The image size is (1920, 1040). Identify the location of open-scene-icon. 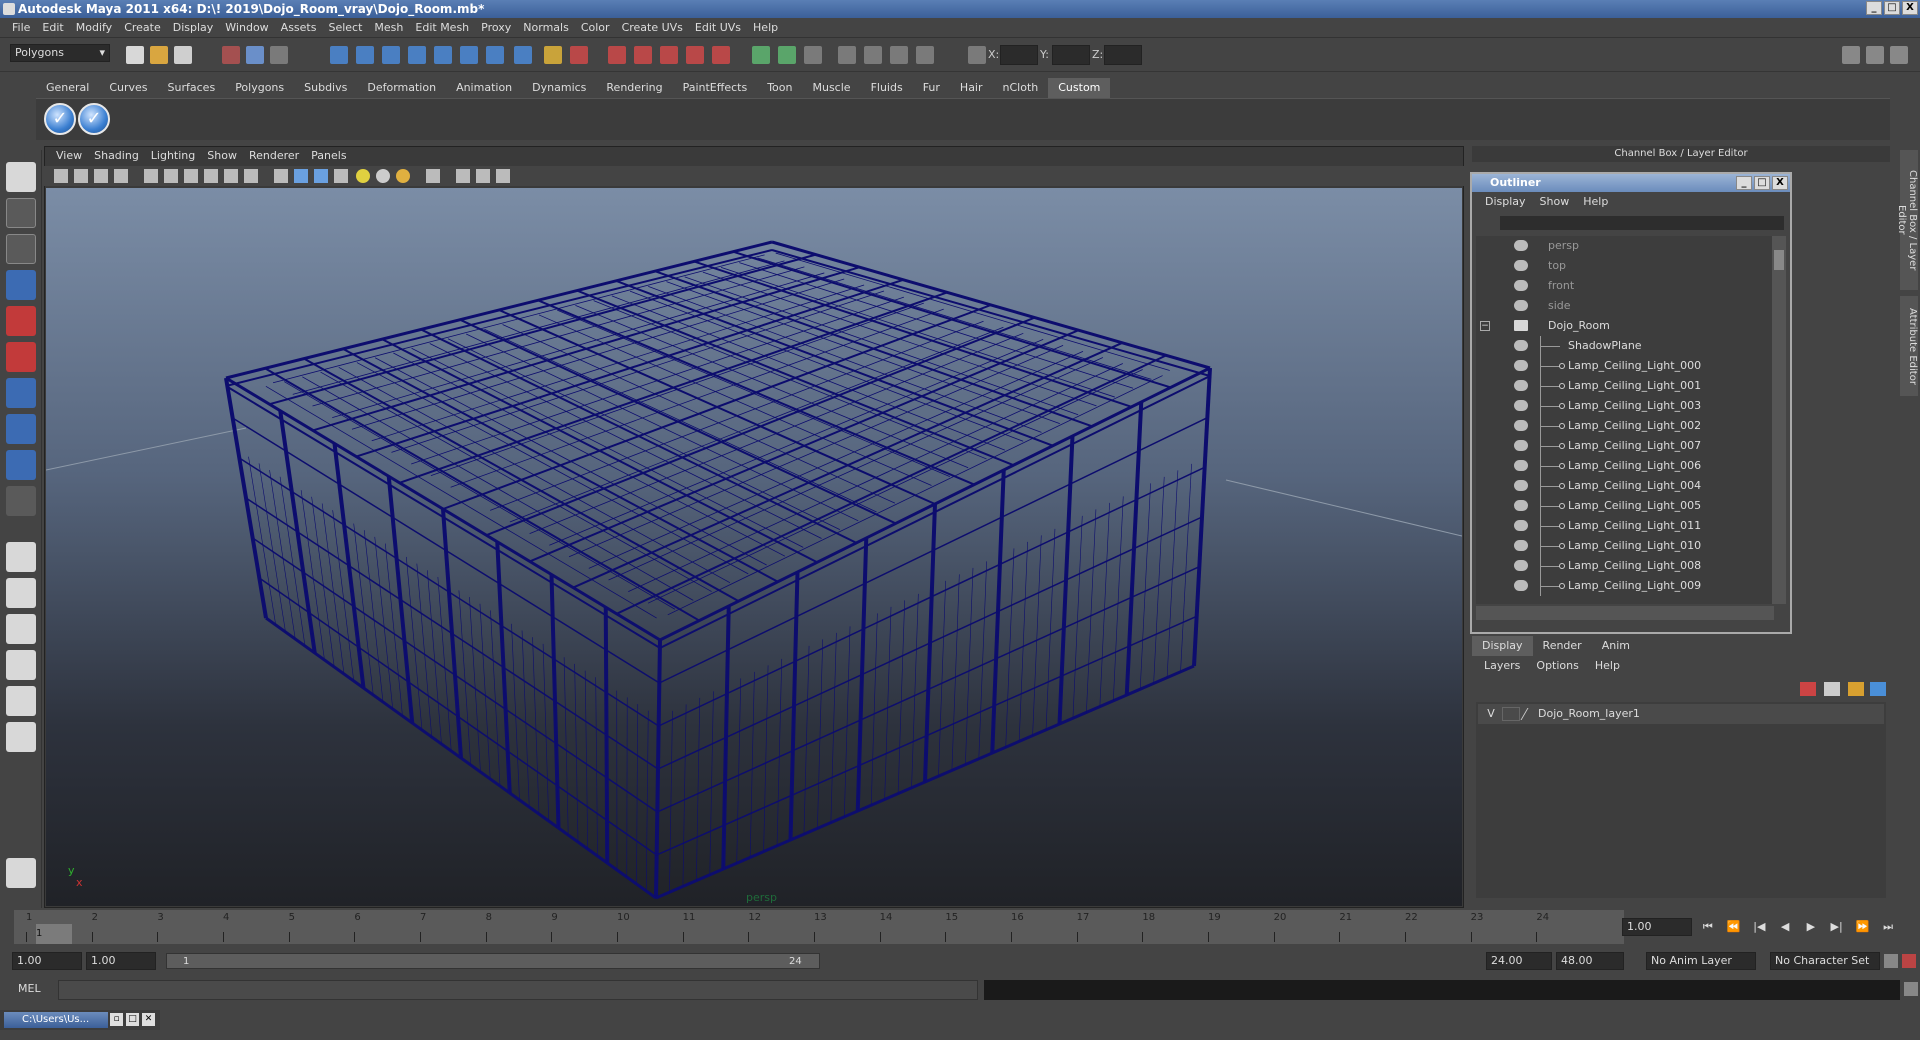
(159, 55).